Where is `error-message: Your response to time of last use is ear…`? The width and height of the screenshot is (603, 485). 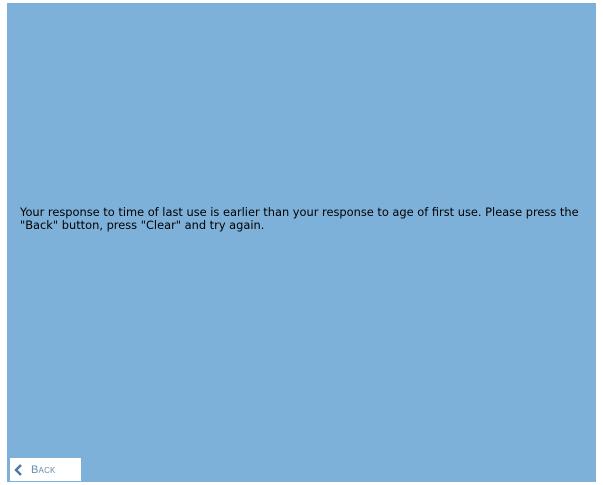
error-message: Your response to time of last use is ear… is located at coordinates (299, 218).